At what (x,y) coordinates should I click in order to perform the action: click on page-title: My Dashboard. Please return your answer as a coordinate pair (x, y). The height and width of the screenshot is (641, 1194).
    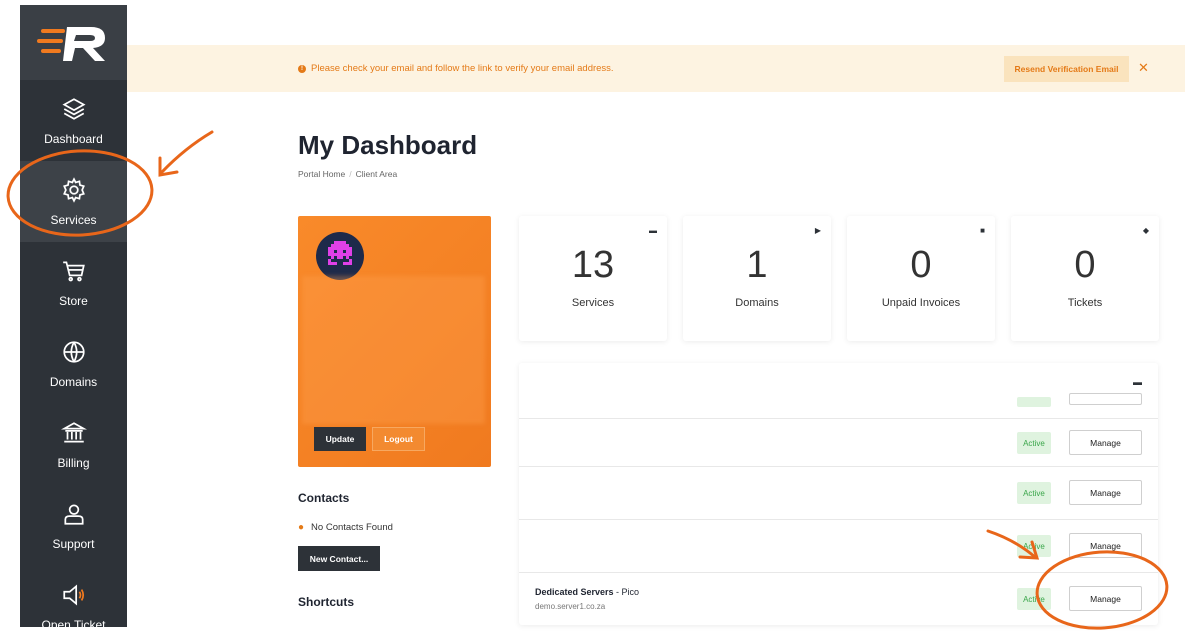
    Looking at the image, I should click on (388, 145).